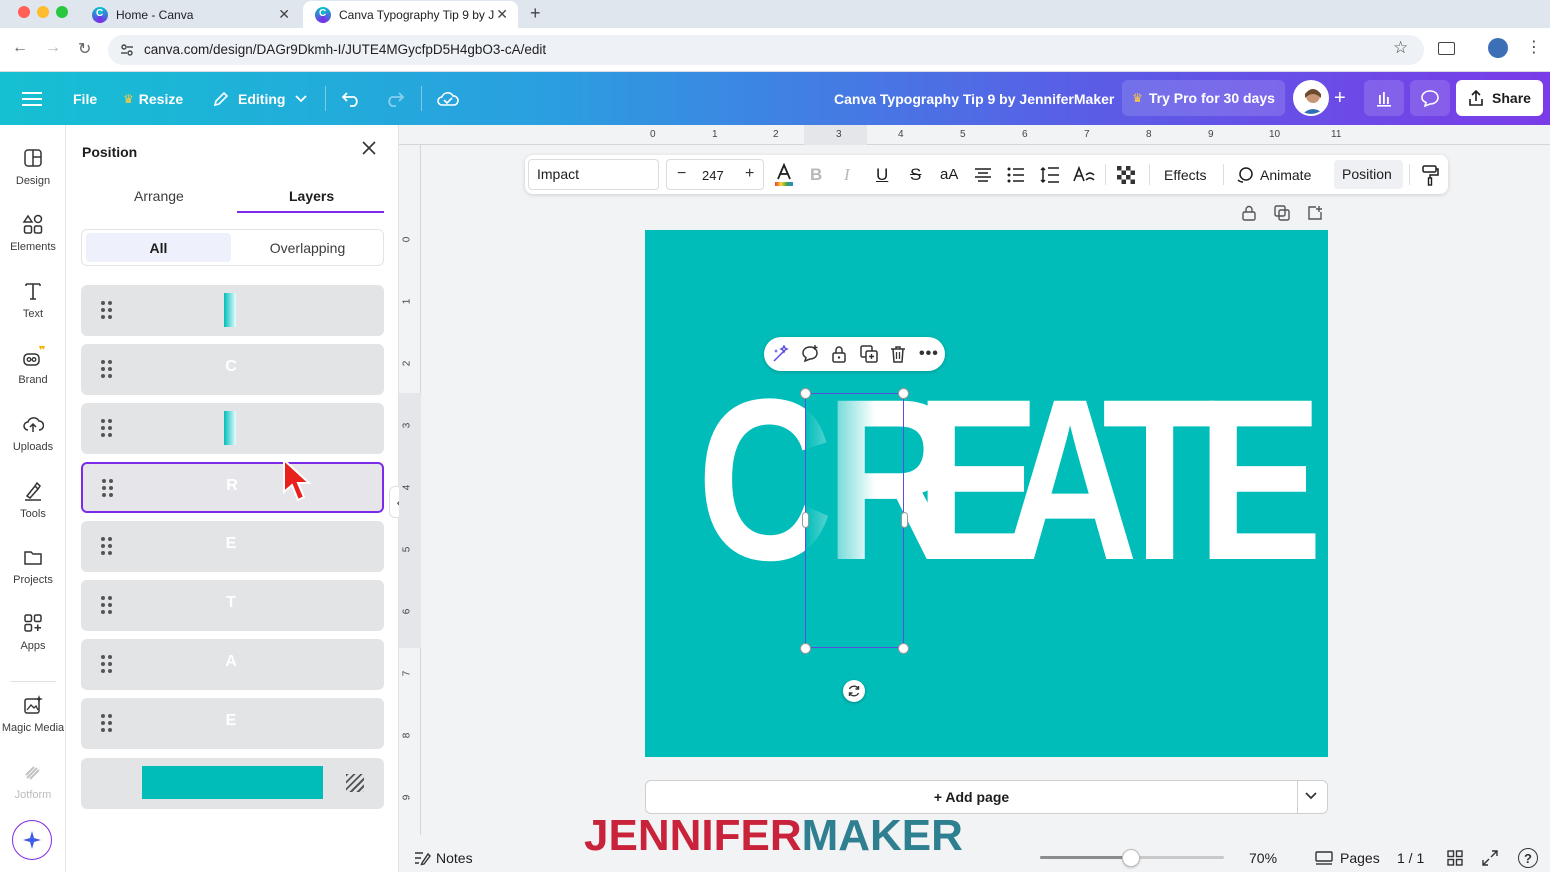  I want to click on text-align-icon, so click(983, 174).